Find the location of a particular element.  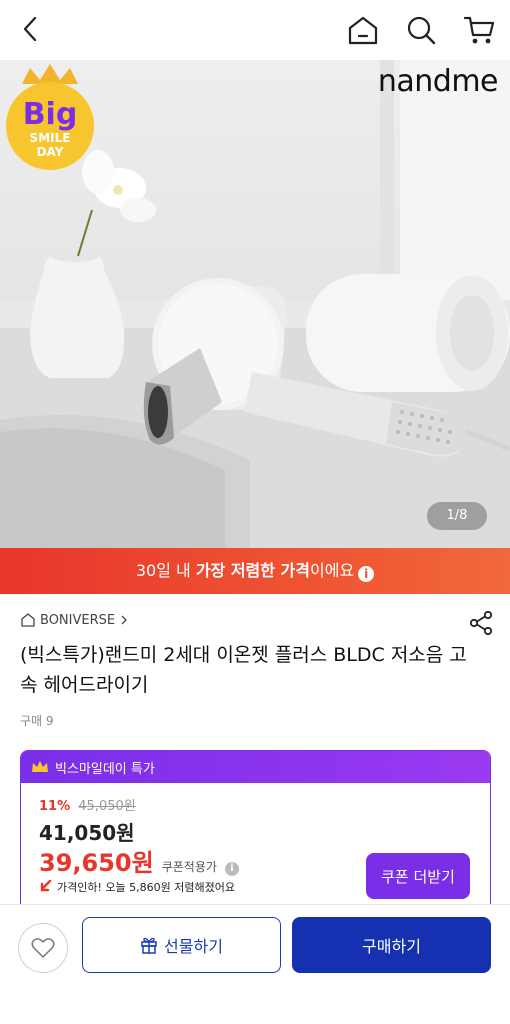

coupon-price: 39,650원 is located at coordinates (96, 863).